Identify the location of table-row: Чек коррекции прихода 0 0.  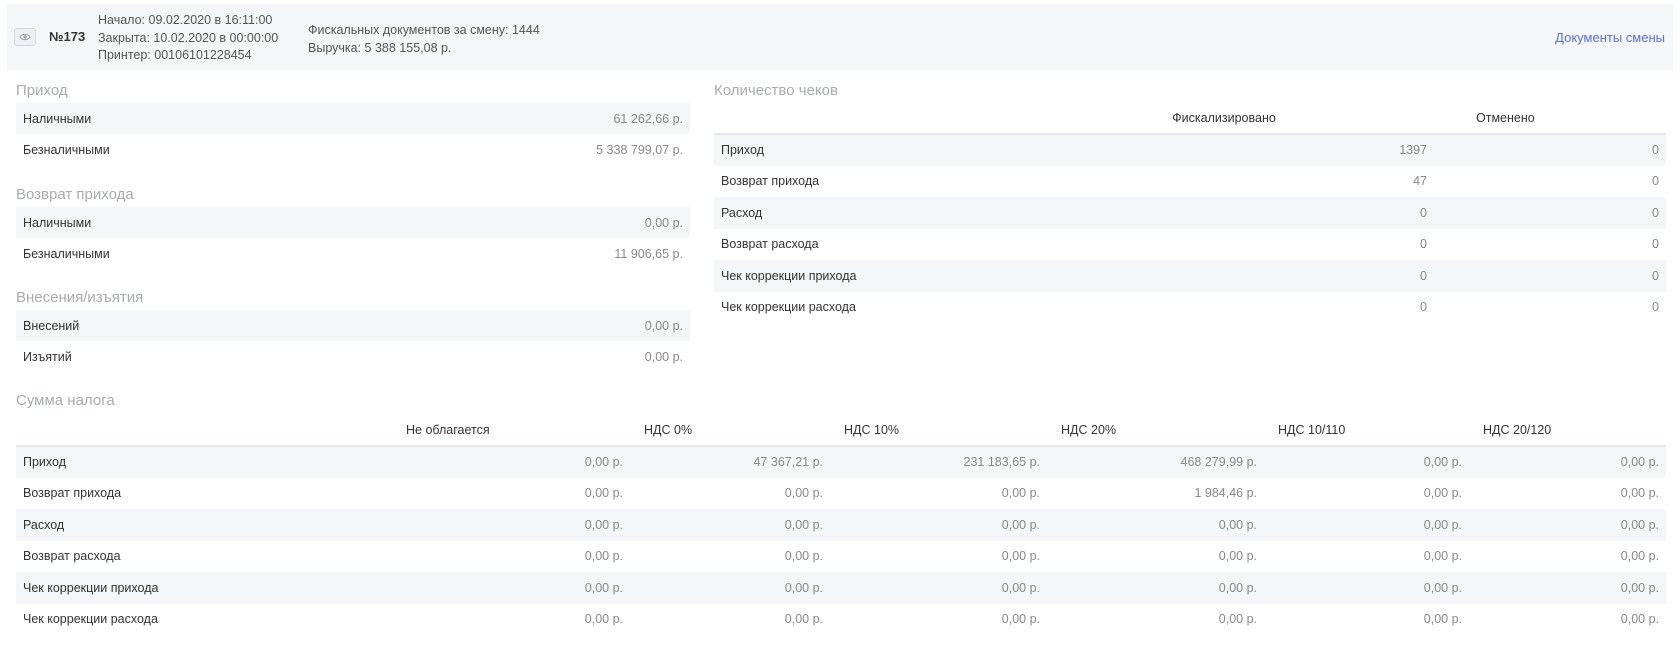
(1190, 276).